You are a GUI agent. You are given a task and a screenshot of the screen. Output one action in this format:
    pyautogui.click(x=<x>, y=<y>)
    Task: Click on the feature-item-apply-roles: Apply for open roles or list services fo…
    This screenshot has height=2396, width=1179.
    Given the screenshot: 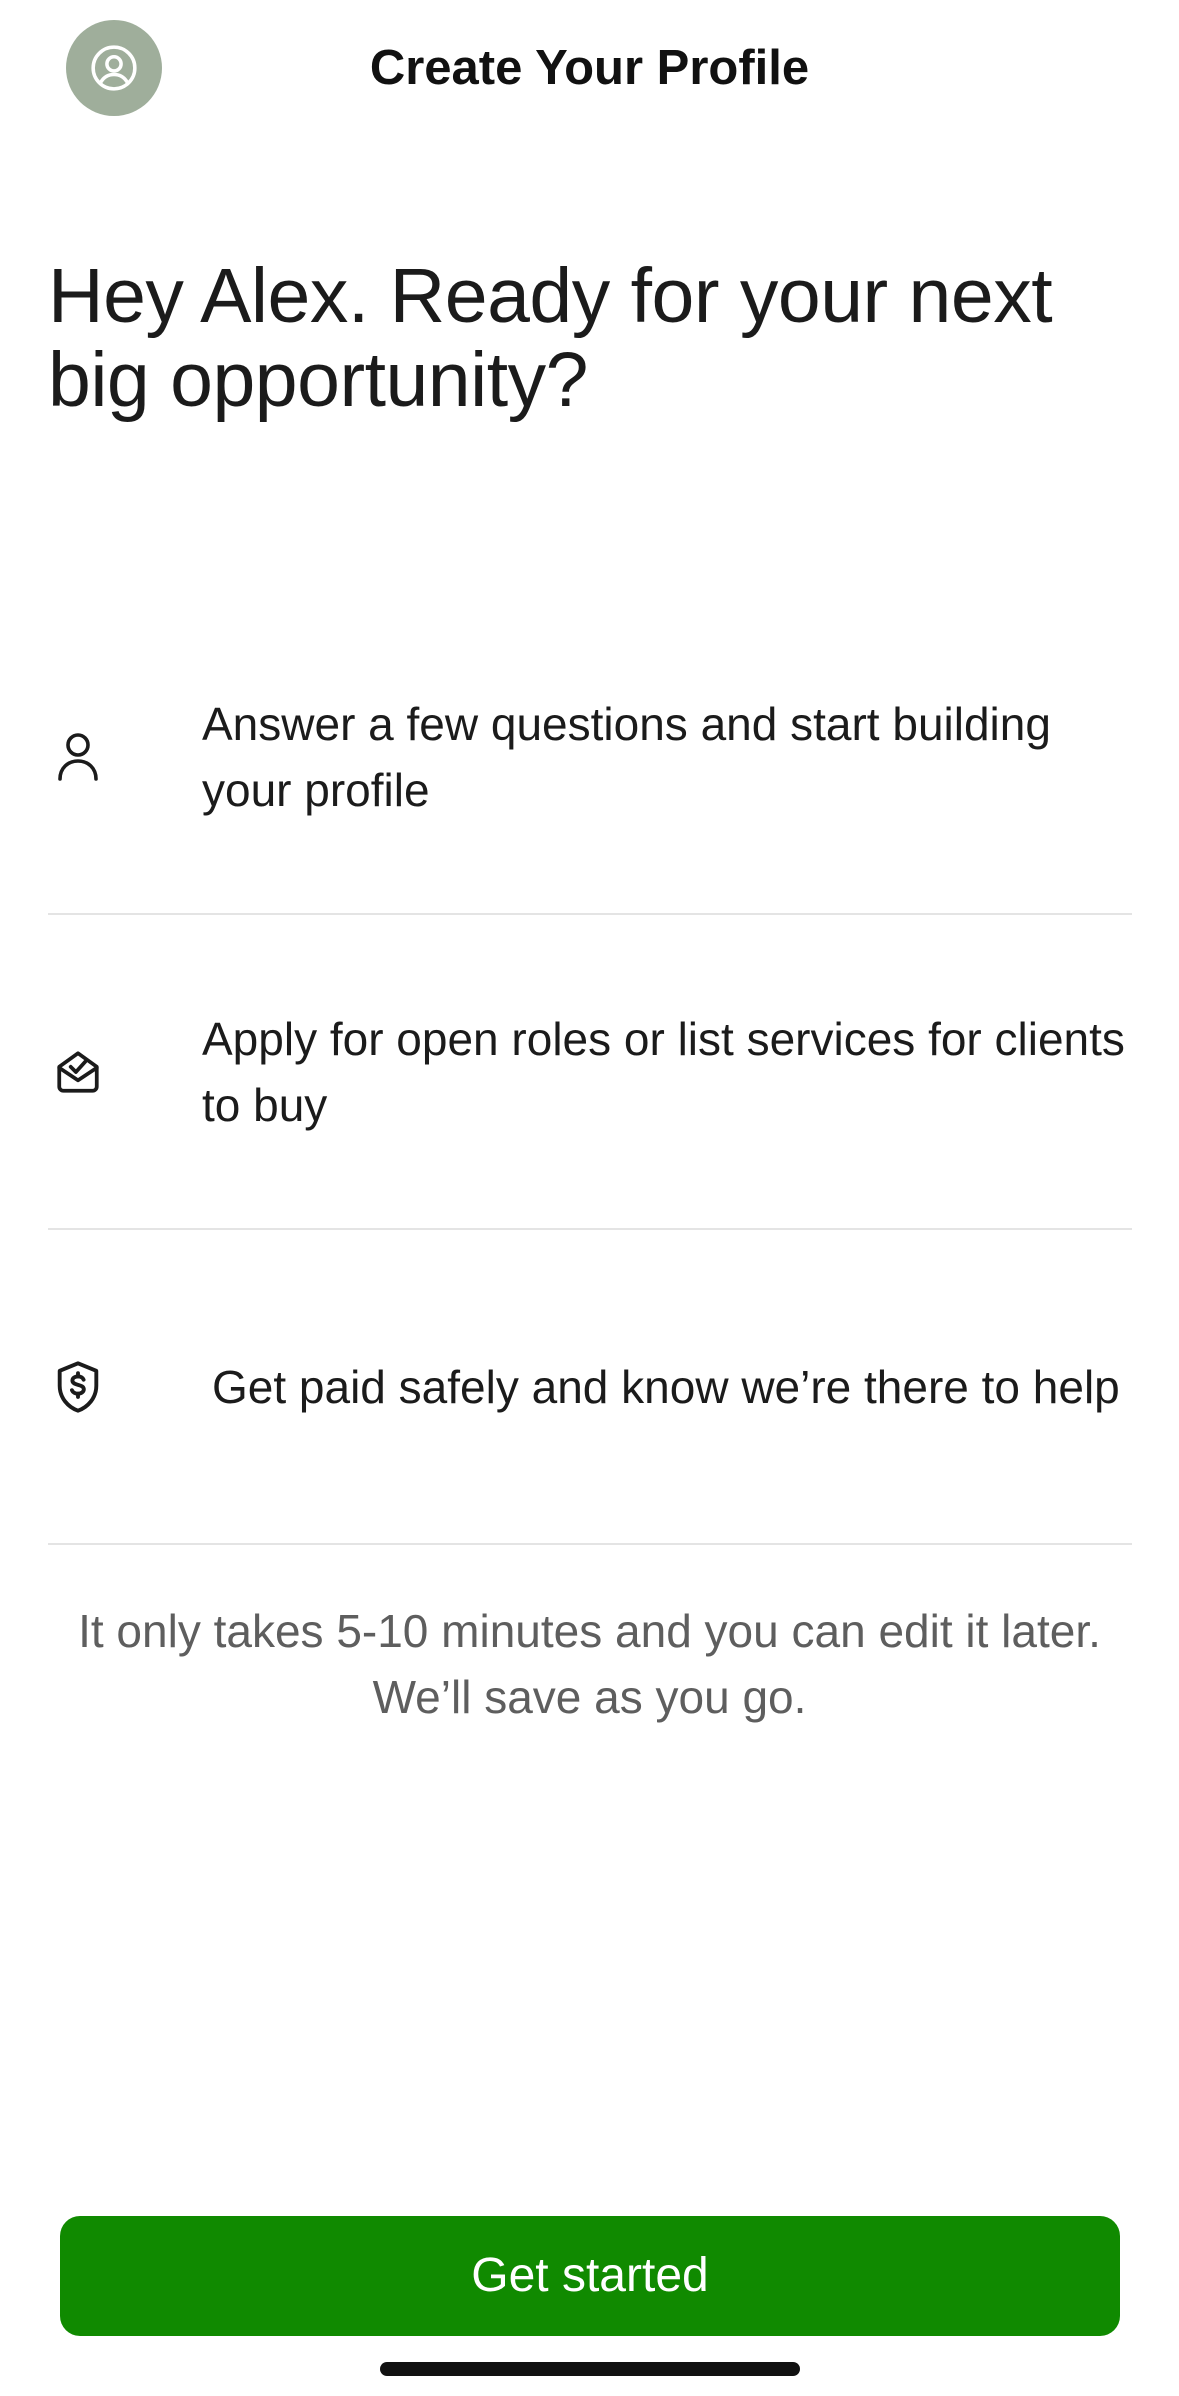 What is the action you would take?
    pyautogui.click(x=590, y=1072)
    